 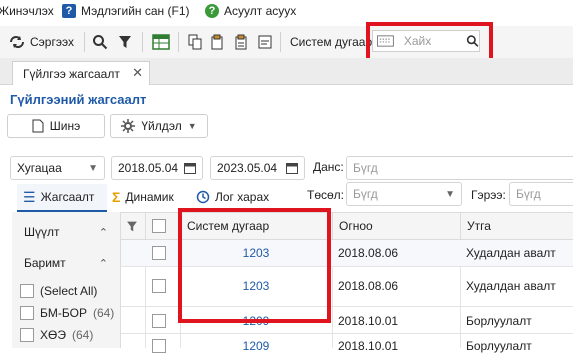 I want to click on copy-button, so click(x=195, y=42).